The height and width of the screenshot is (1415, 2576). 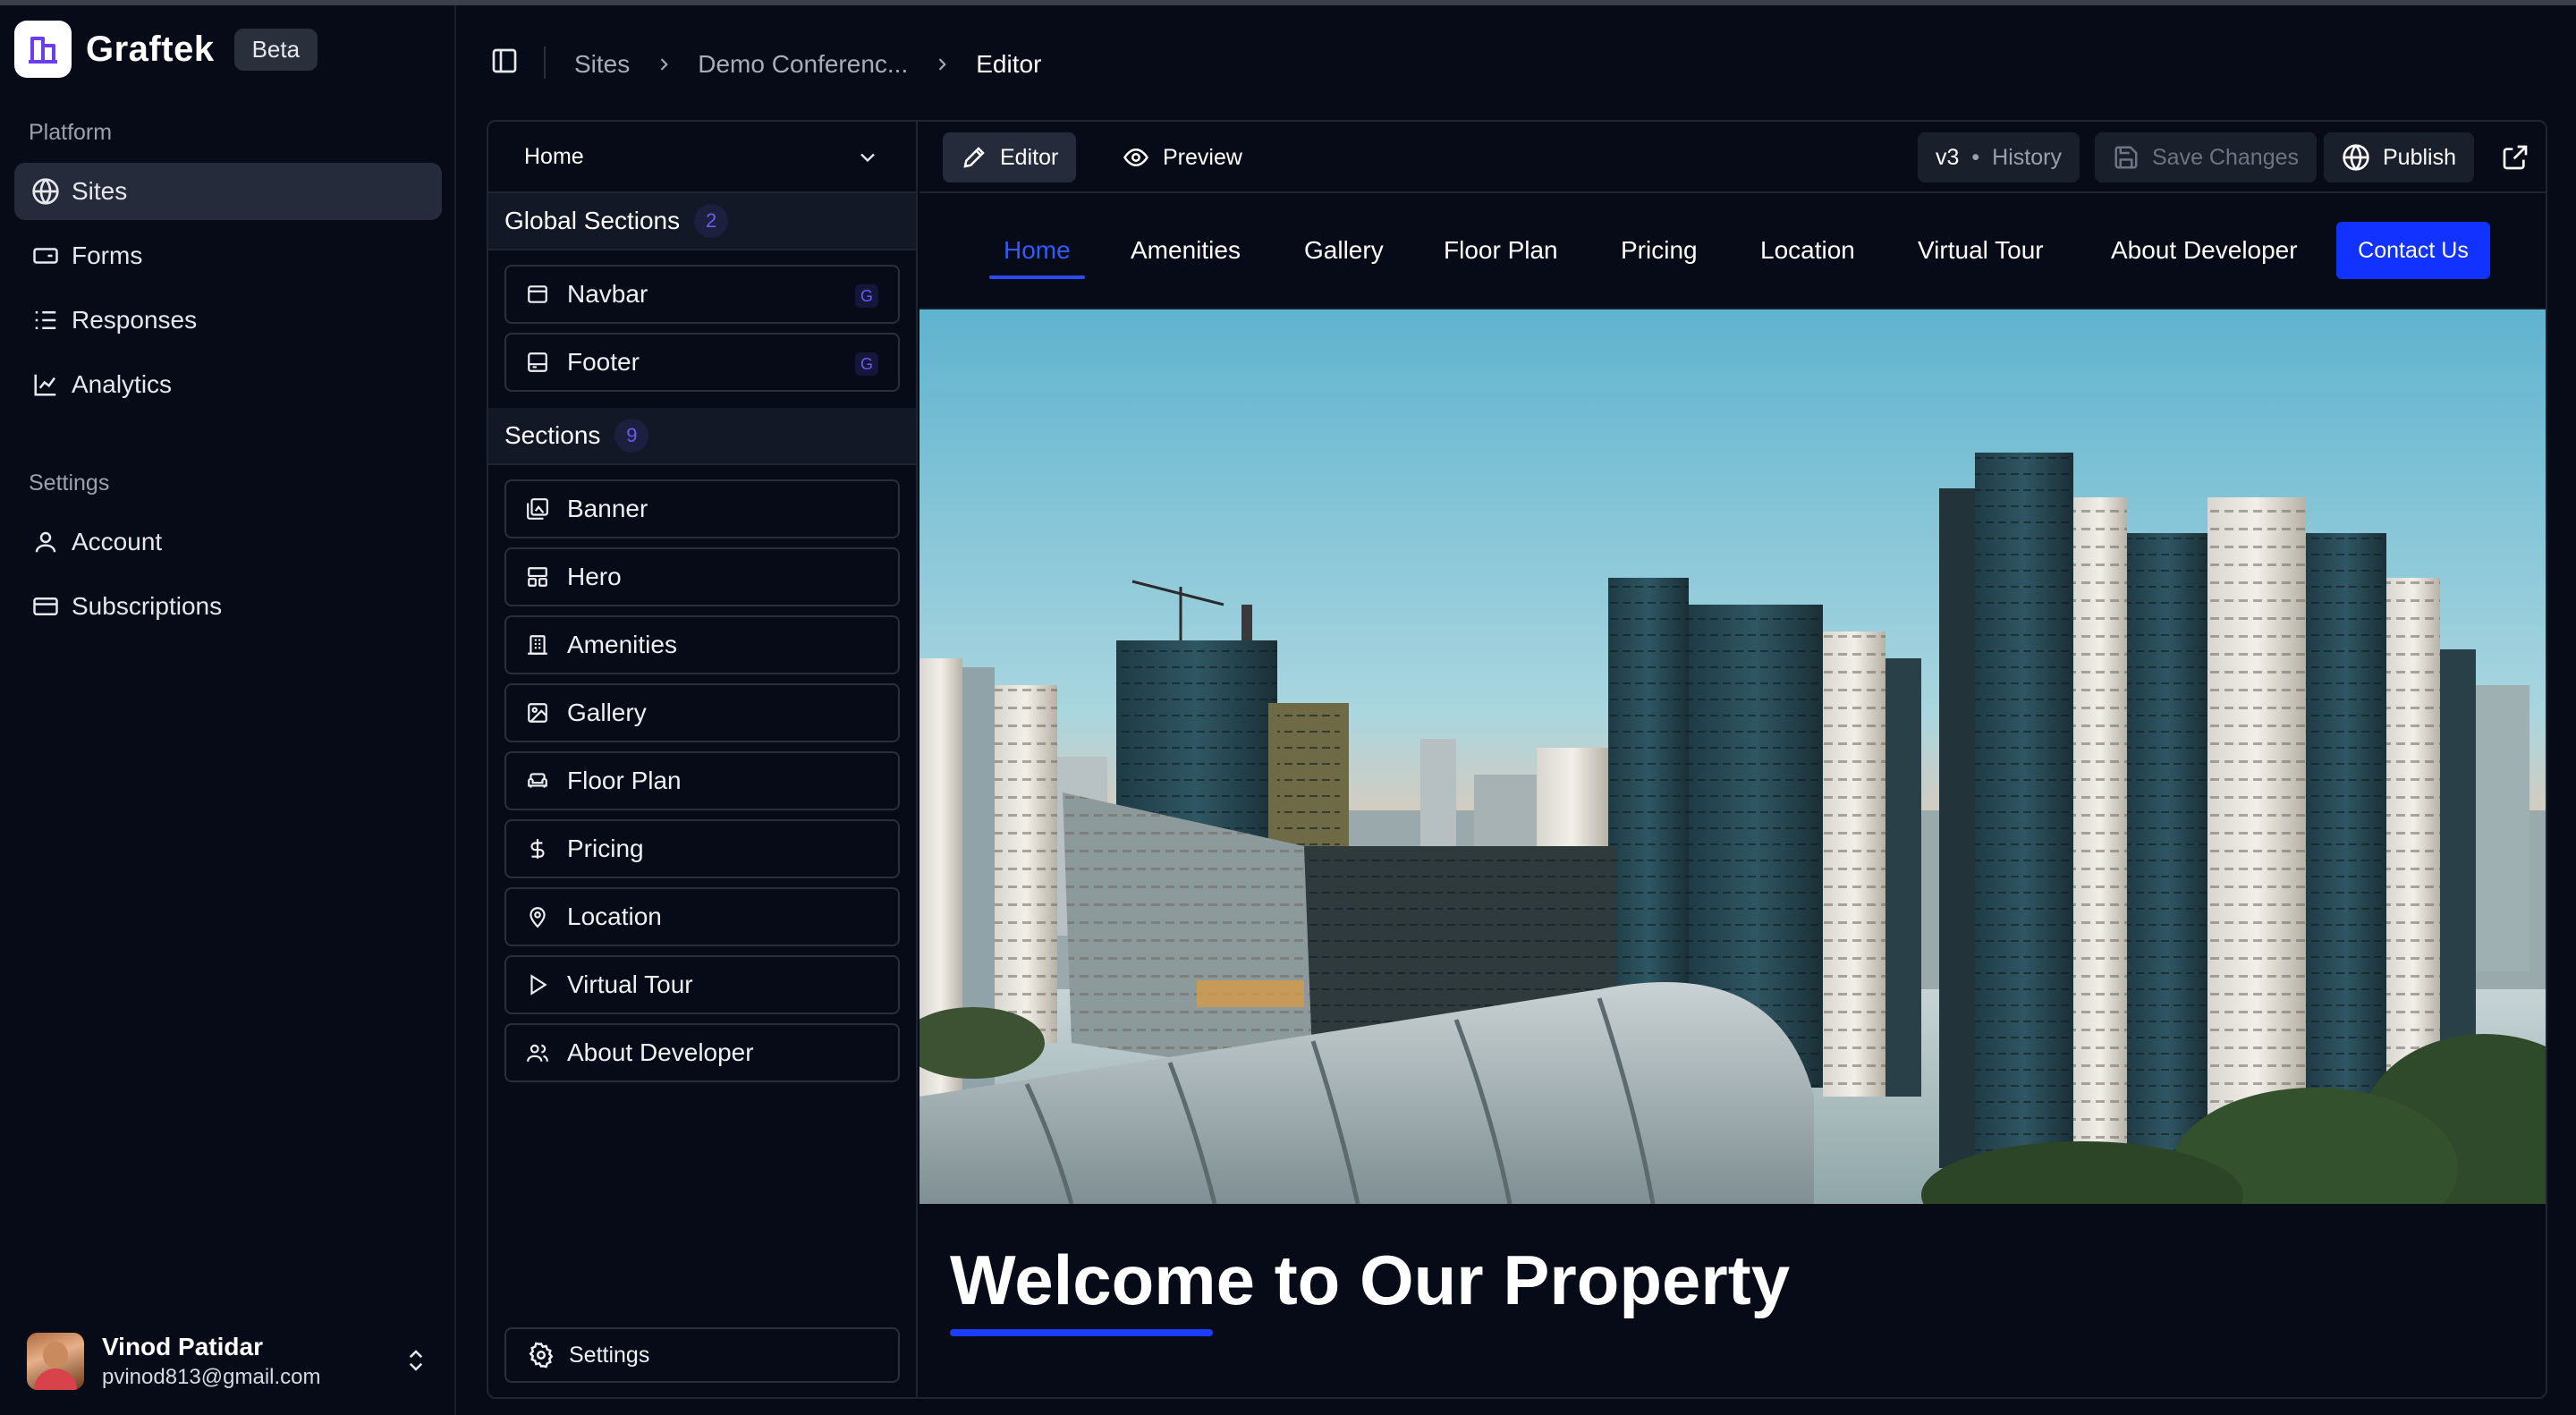 I want to click on window-right-edge, so click(x=2563, y=710).